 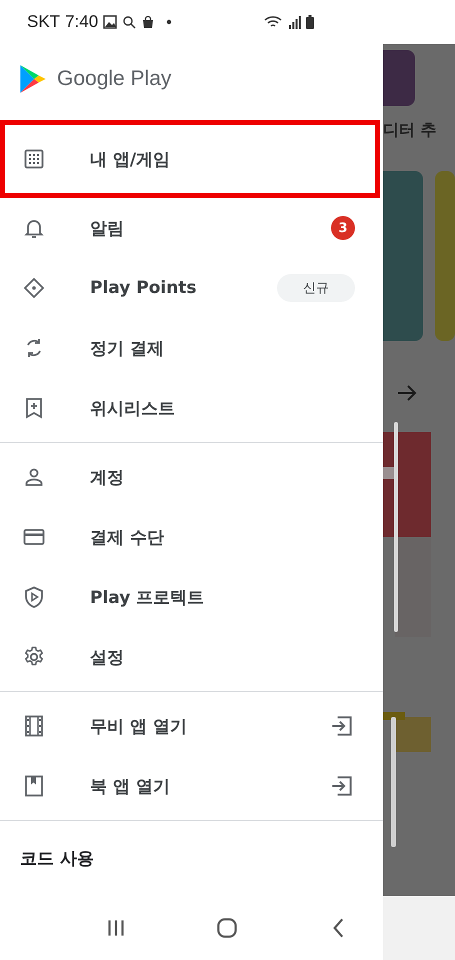 What do you see at coordinates (130, 787) in the screenshot?
I see `menu-label: 북 앱 열기` at bounding box center [130, 787].